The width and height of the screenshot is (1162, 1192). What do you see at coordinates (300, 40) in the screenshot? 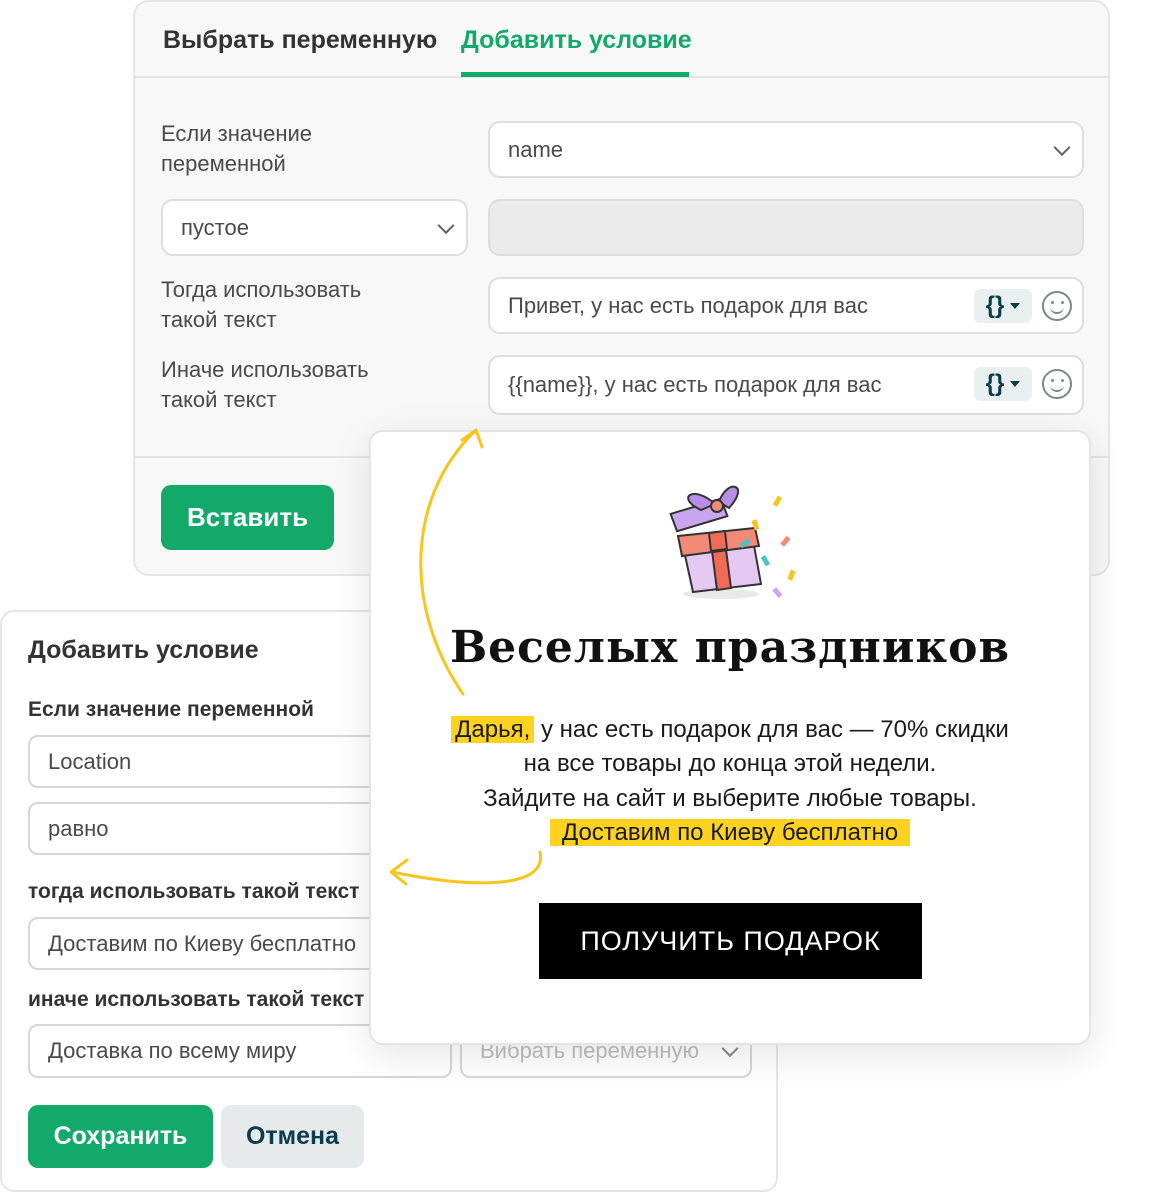
I see `tab-select-variable: Выбрать переменную` at bounding box center [300, 40].